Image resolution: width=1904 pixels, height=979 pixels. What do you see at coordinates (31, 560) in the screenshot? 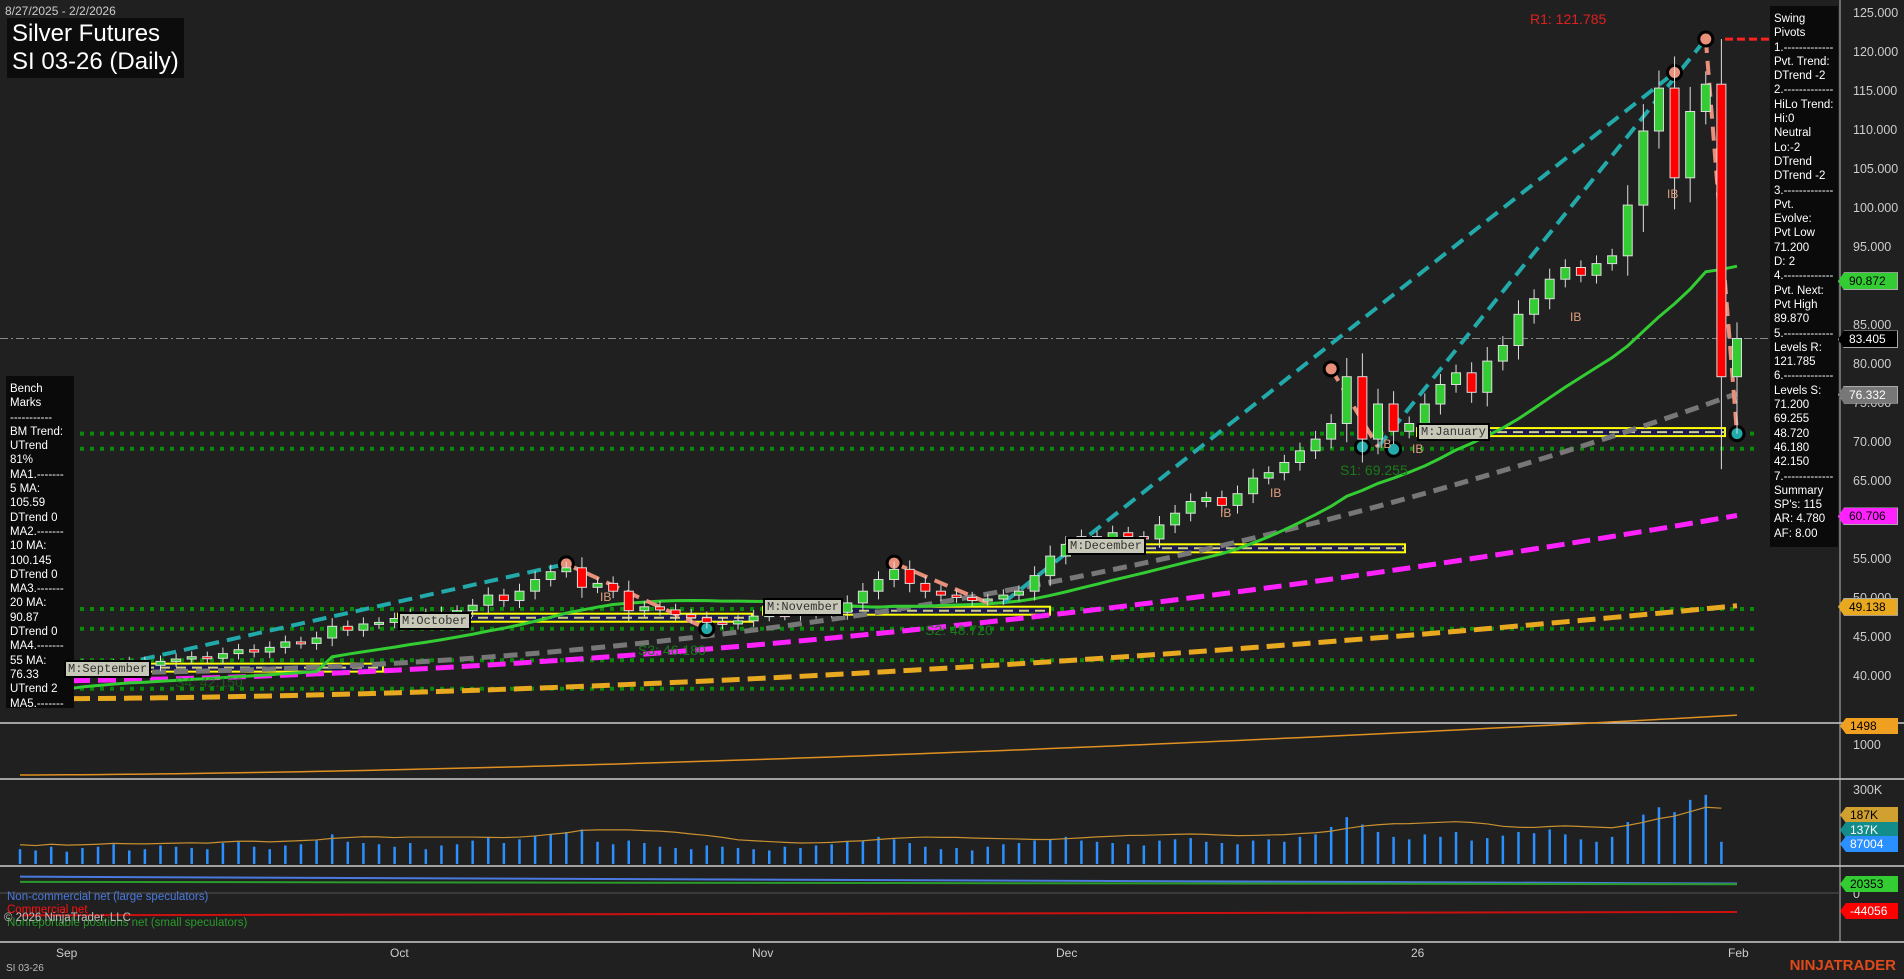
I see `bench-marks-line: 100.145` at bounding box center [31, 560].